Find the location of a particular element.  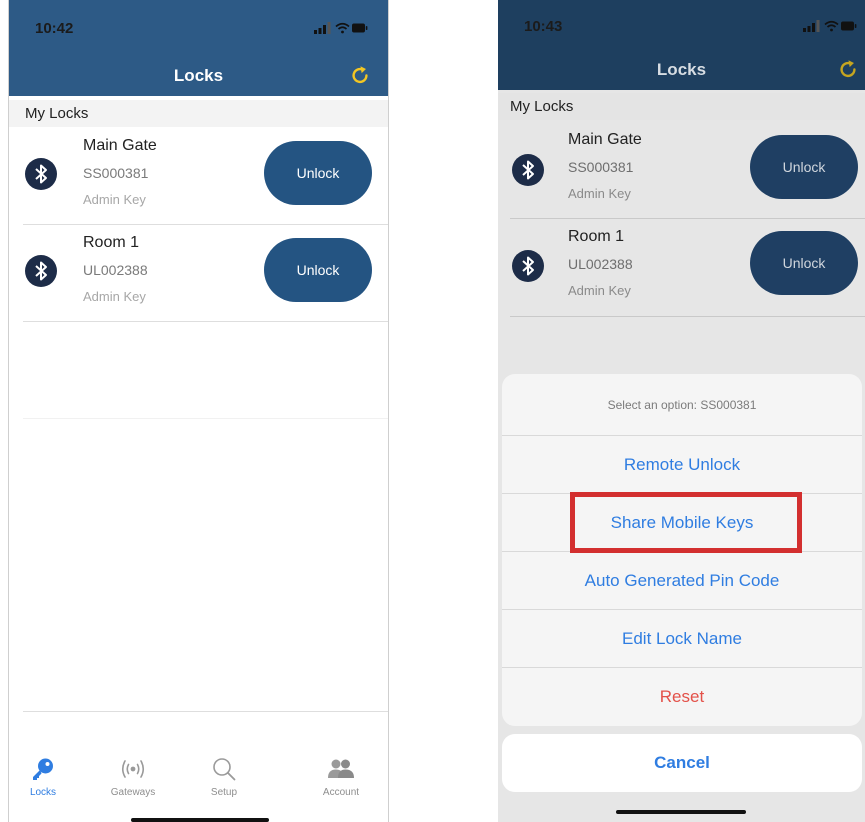

auto-generated-pin-code-option: Auto Generated Pin Code is located at coordinates (682, 581).